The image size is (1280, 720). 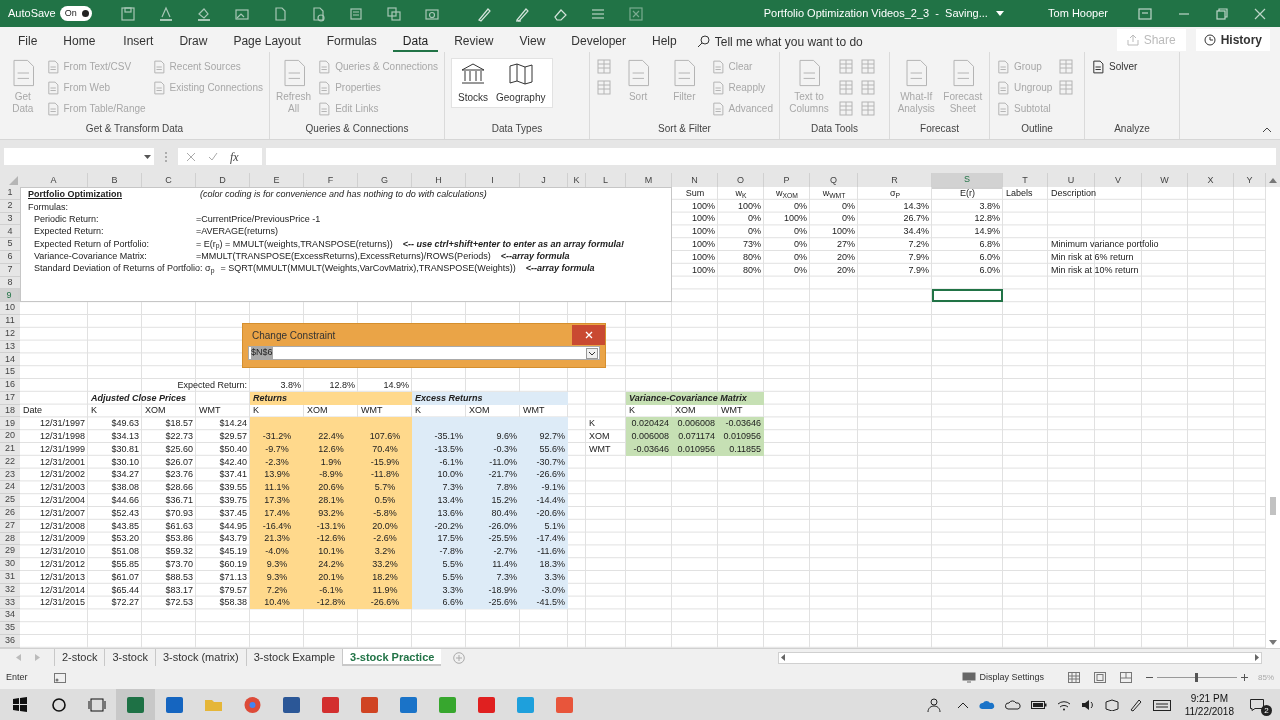 What do you see at coordinates (459, 657) in the screenshot?
I see `add-sheet-icon` at bounding box center [459, 657].